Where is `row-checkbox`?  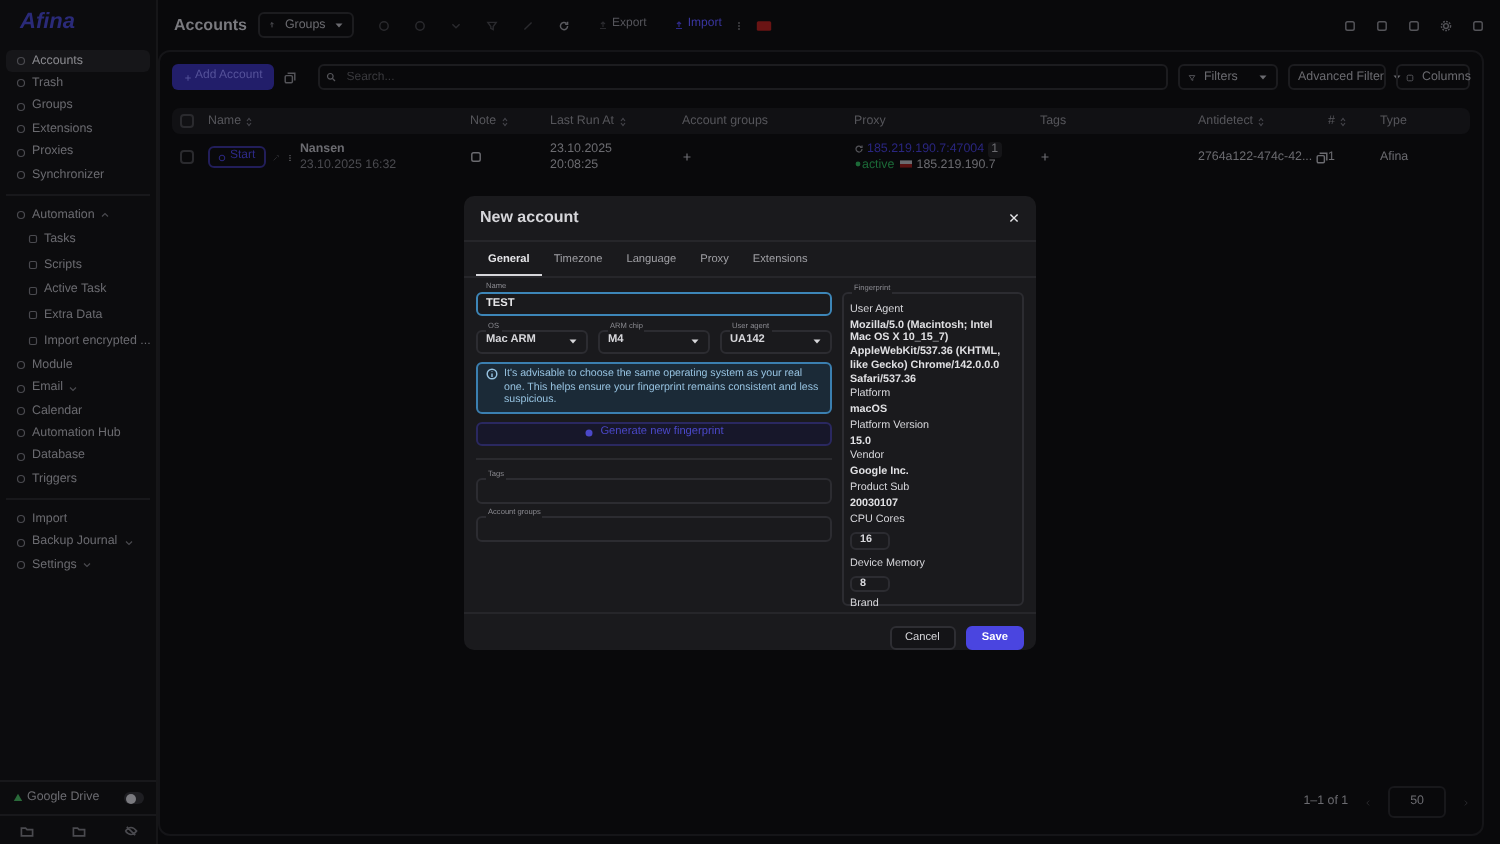 row-checkbox is located at coordinates (187, 157).